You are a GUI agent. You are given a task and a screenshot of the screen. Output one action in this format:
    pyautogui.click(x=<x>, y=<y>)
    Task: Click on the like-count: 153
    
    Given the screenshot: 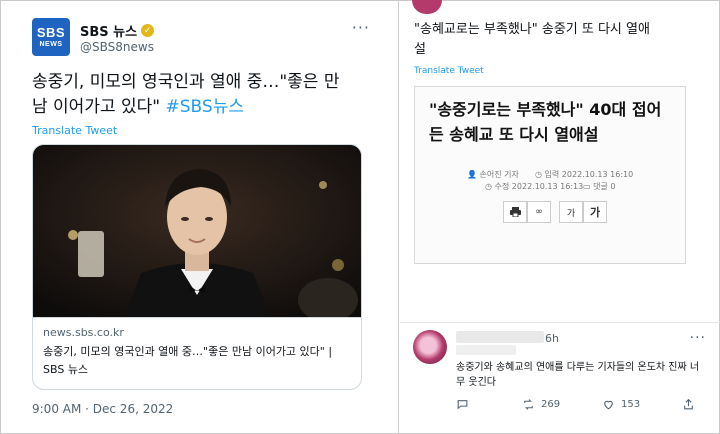 What is the action you would take?
    pyautogui.click(x=631, y=404)
    